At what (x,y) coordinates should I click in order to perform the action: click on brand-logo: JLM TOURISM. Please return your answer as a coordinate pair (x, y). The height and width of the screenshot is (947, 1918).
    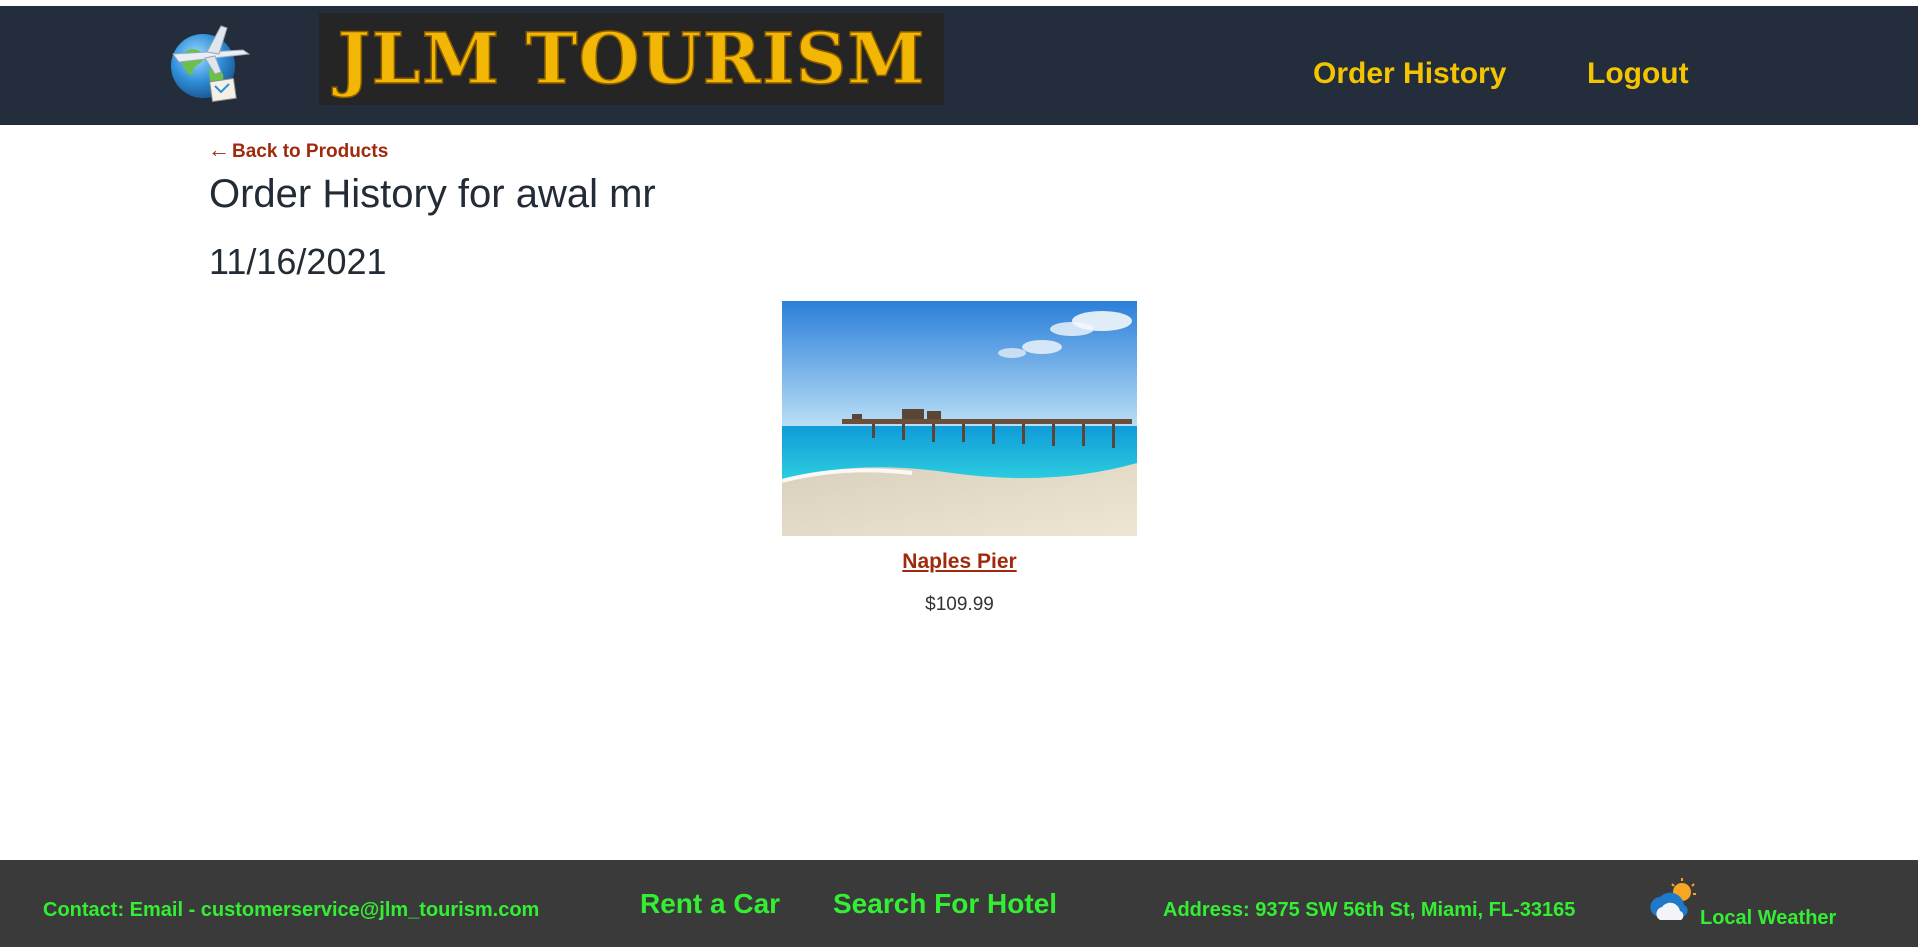
    Looking at the image, I should click on (631, 59).